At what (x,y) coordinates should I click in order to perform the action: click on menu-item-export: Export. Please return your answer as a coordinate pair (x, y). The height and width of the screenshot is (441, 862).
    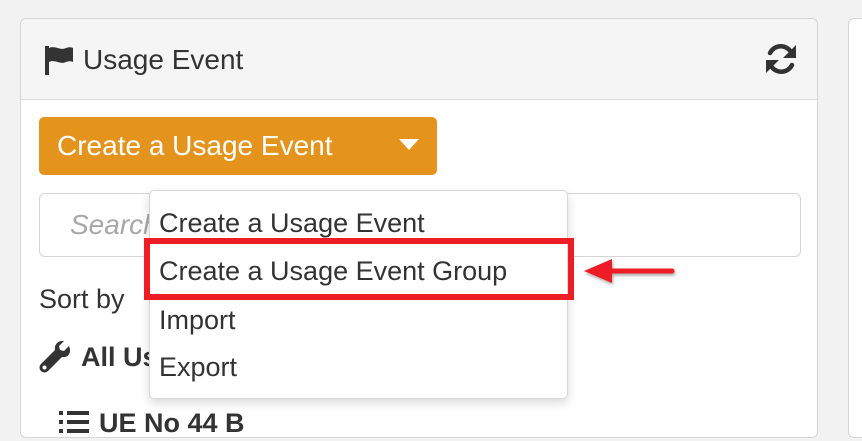
    Looking at the image, I should click on (198, 367).